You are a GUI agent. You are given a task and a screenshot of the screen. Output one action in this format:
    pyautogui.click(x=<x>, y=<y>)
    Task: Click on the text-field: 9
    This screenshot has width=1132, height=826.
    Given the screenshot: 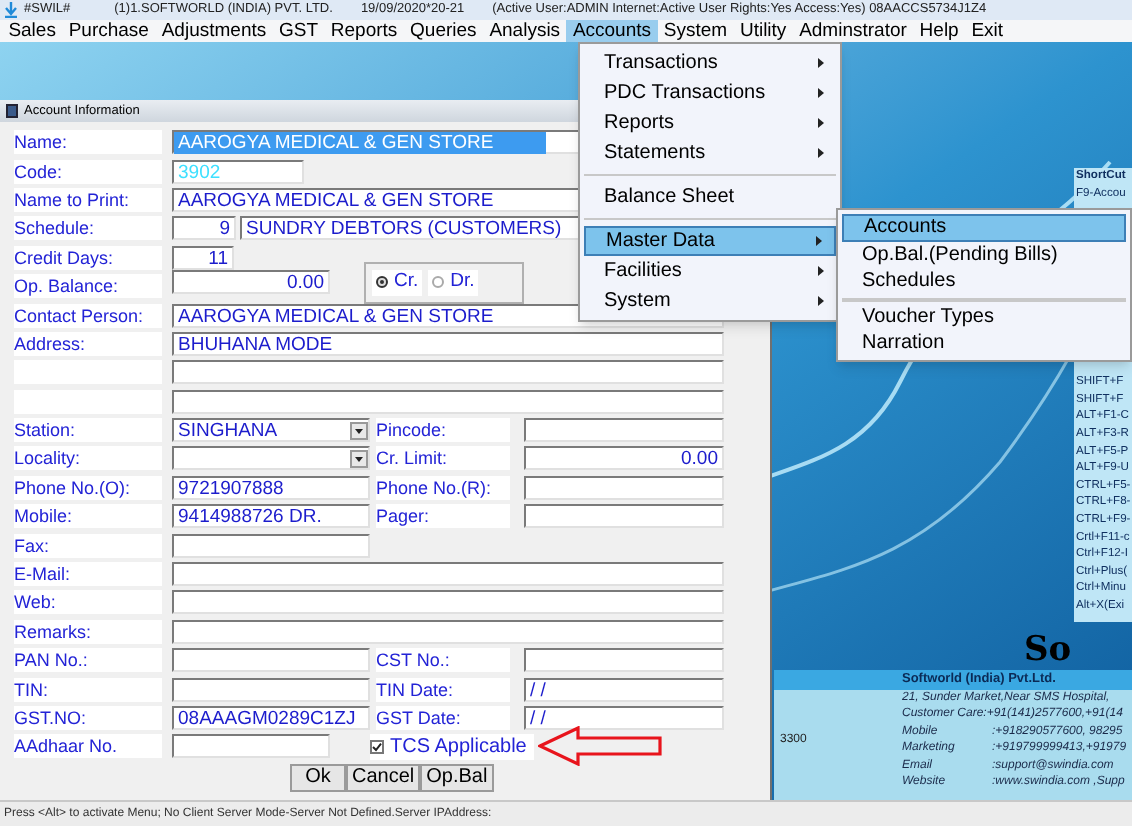 What is the action you would take?
    pyautogui.click(x=204, y=228)
    